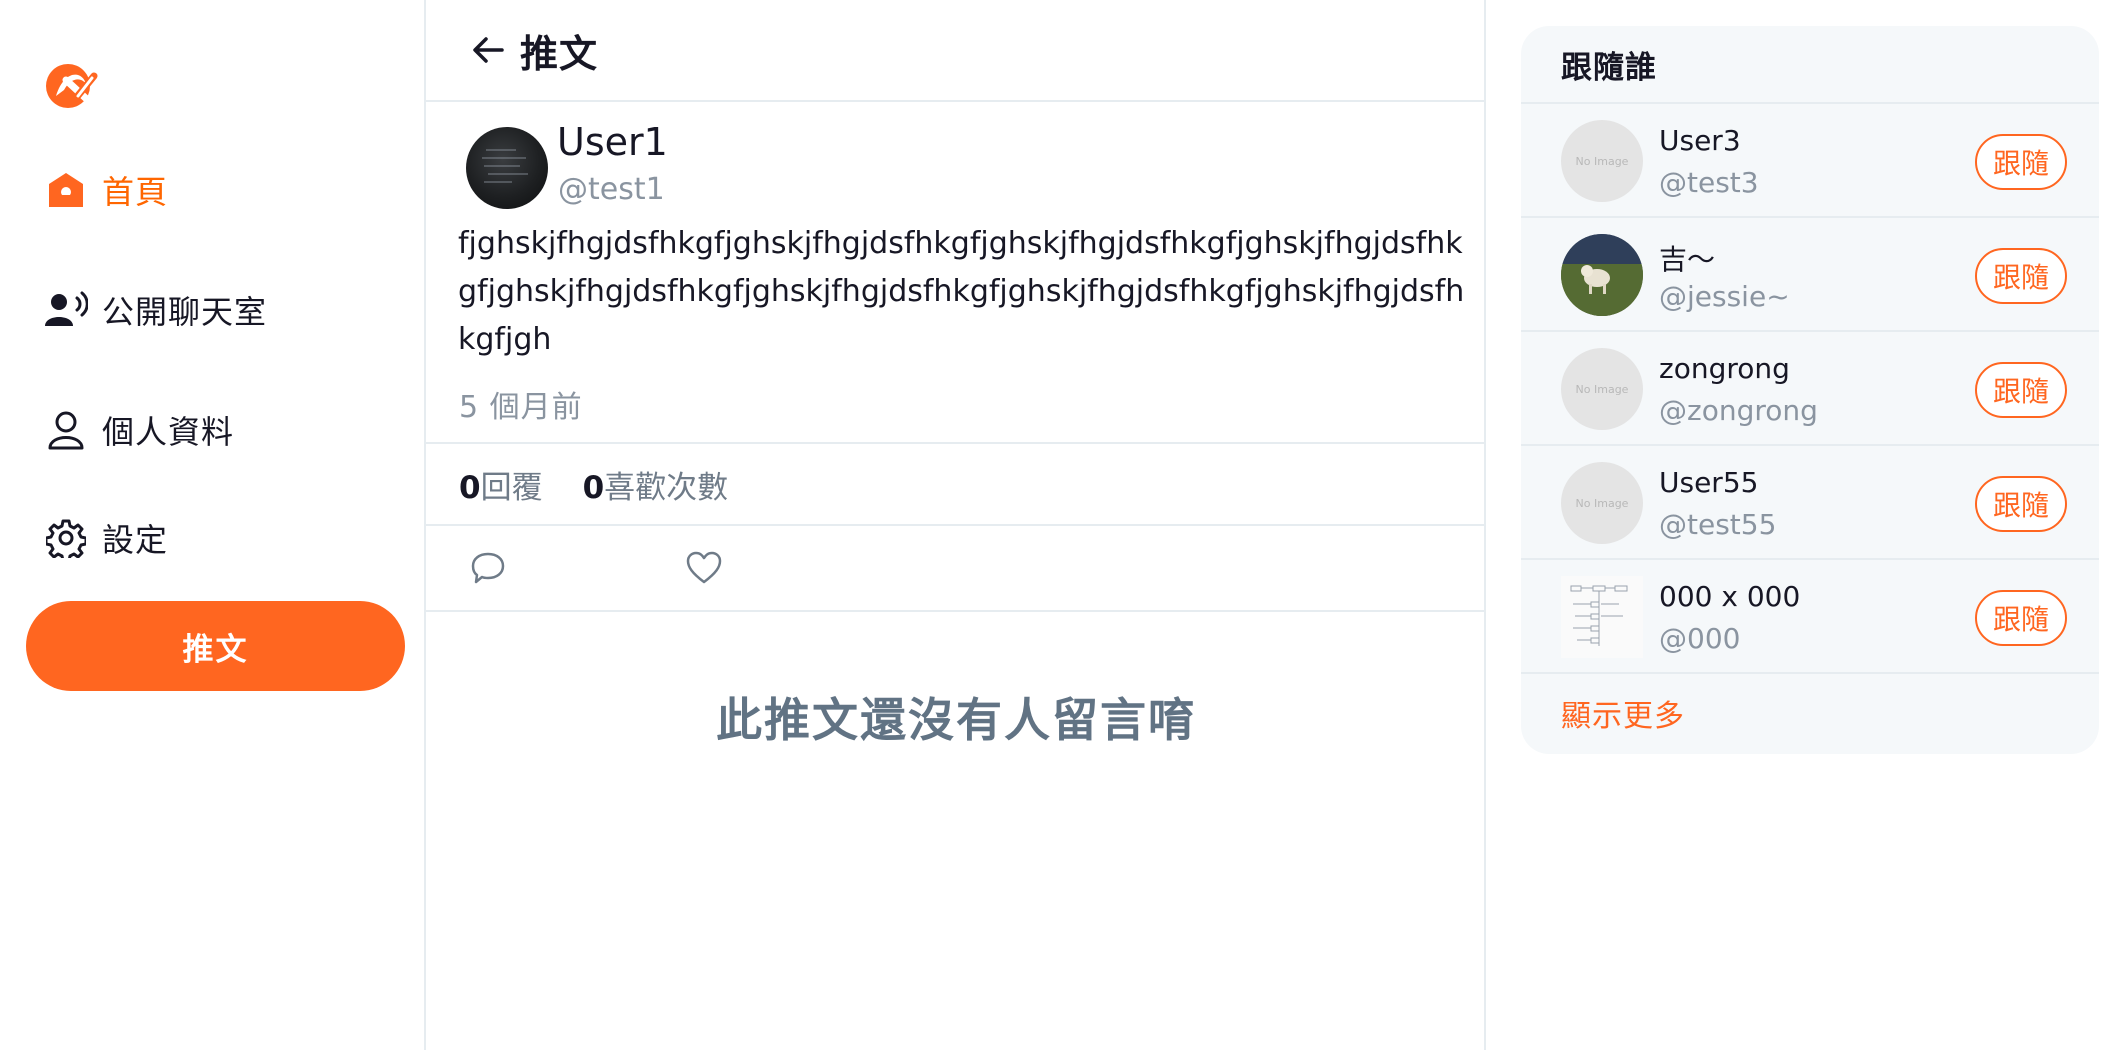 The image size is (2128, 1050). I want to click on follow-suggestion-row: No Image zongrong @zongrong 跟隨, so click(1810, 389).